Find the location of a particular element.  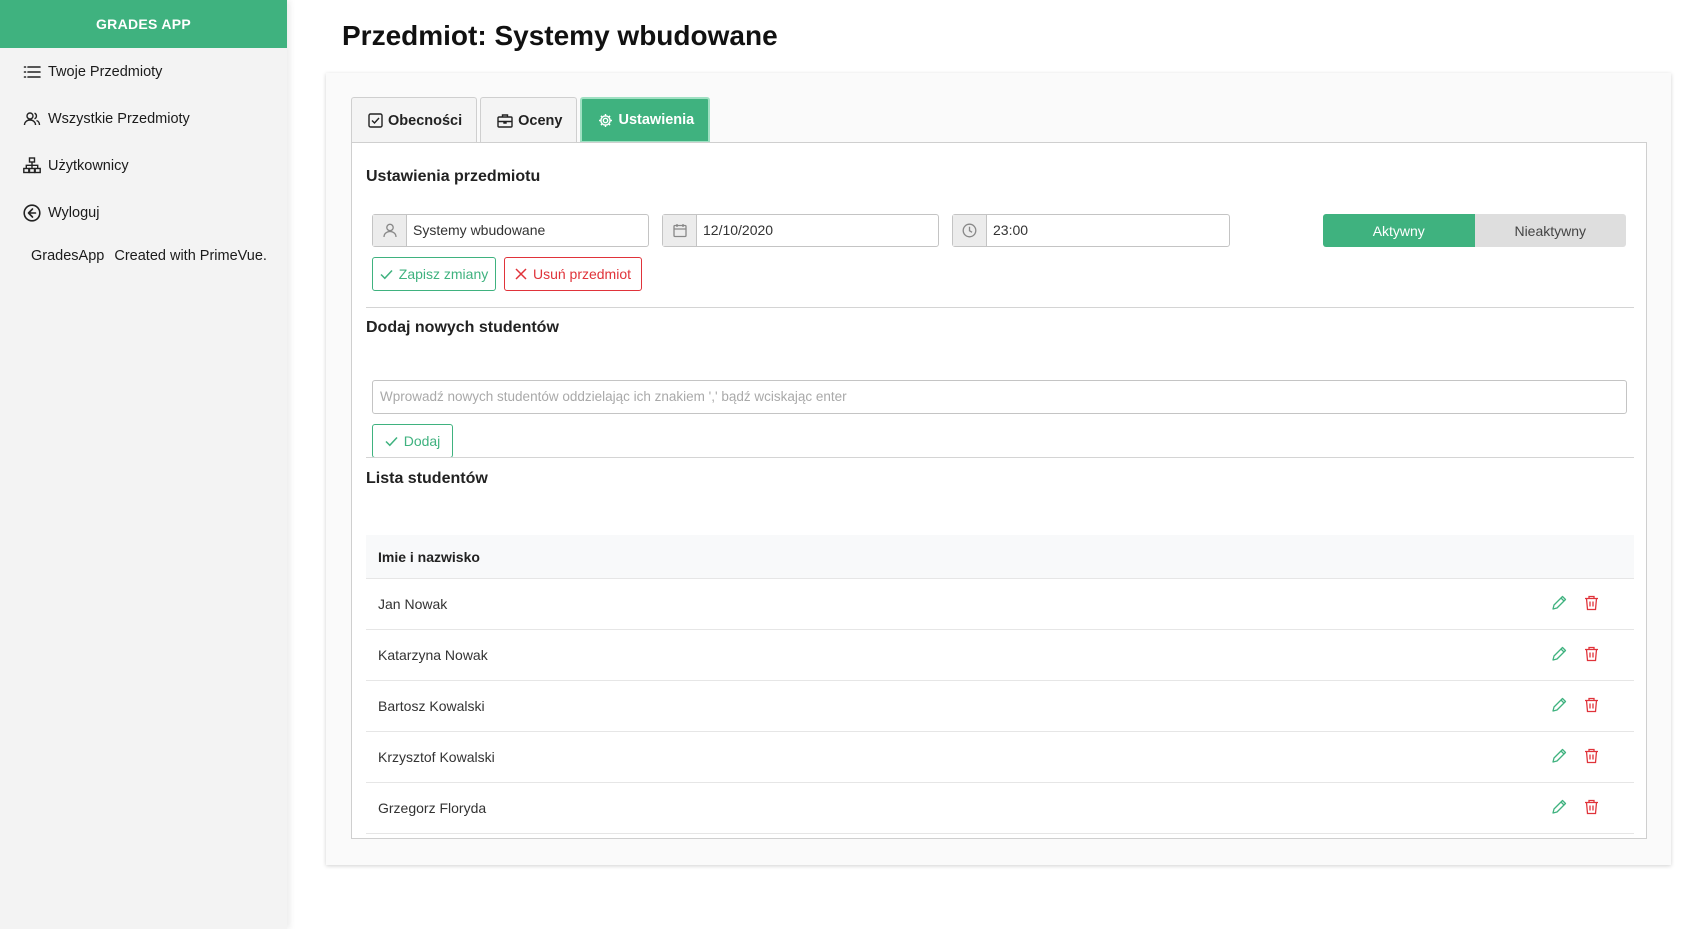

students-list-title: Lista studentów is located at coordinates (427, 478).